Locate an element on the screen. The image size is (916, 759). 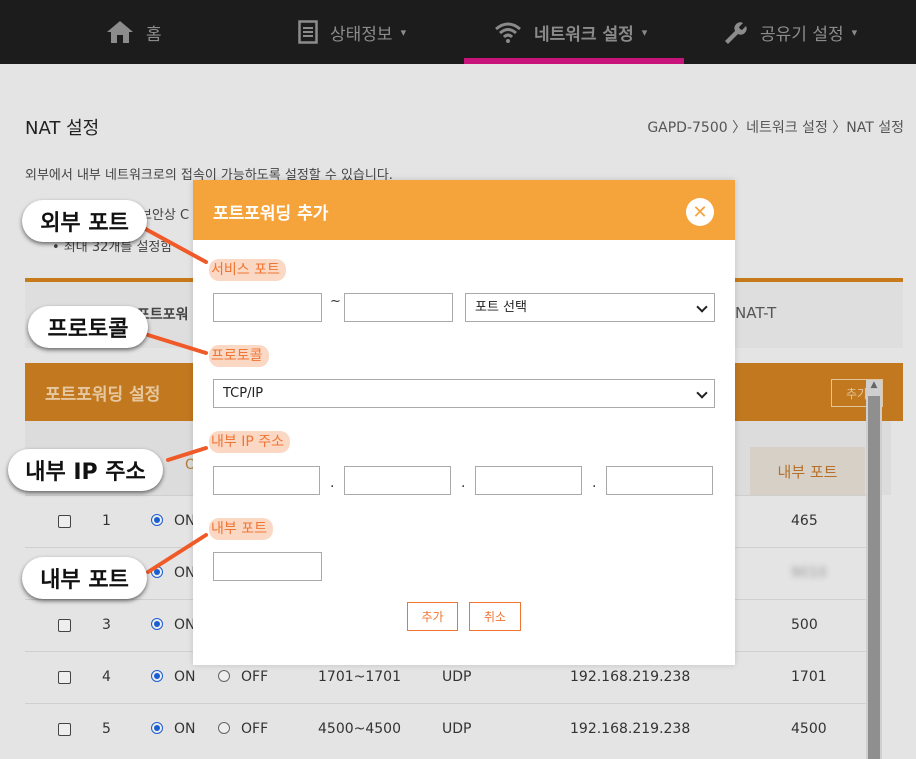
section-title: 포트포워딩 설정 is located at coordinates (103, 395).